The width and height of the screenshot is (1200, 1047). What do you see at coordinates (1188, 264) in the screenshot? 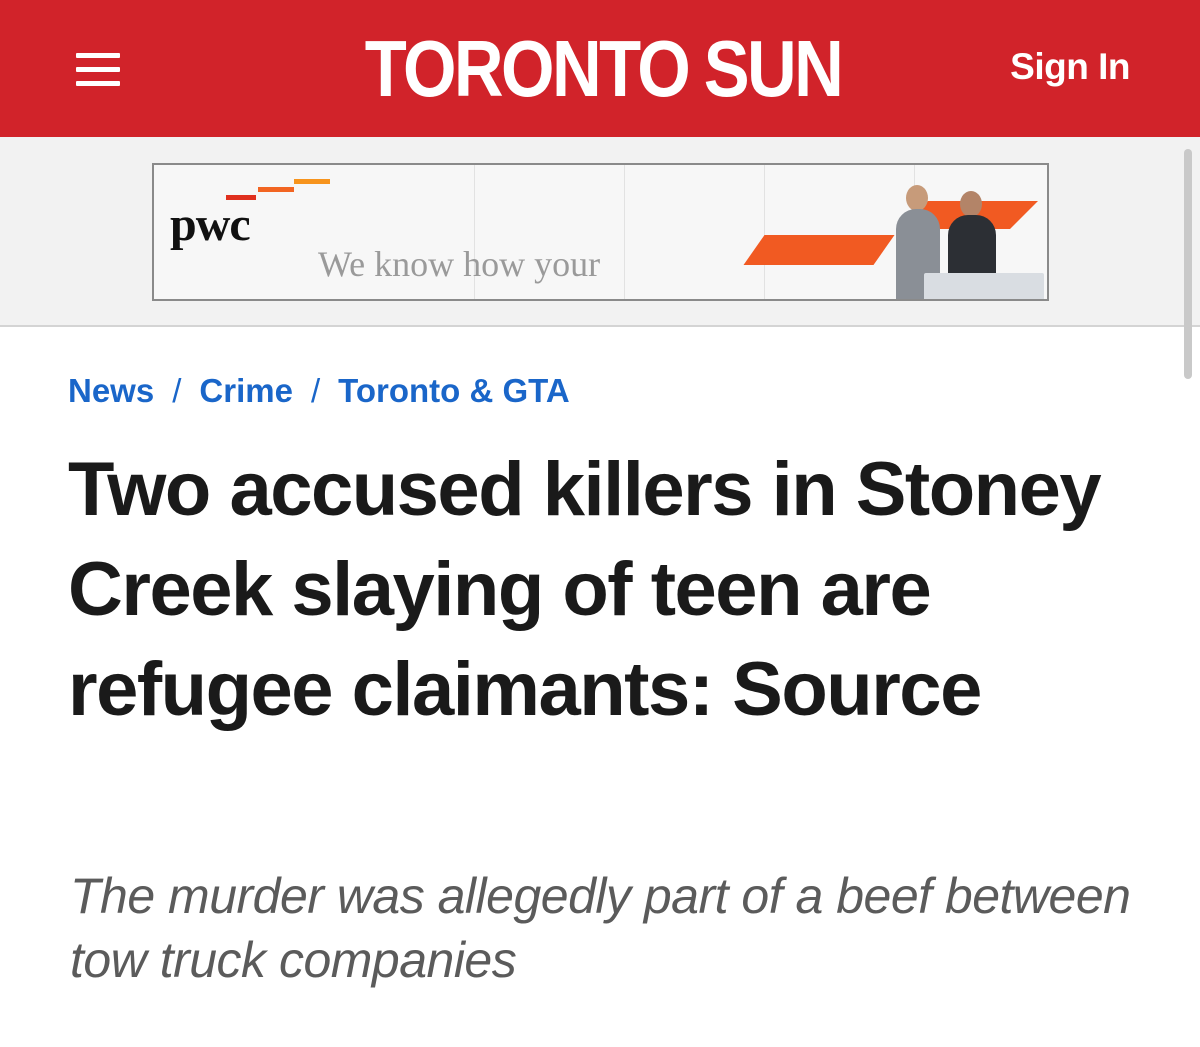
I see `scrollbar-thumb` at bounding box center [1188, 264].